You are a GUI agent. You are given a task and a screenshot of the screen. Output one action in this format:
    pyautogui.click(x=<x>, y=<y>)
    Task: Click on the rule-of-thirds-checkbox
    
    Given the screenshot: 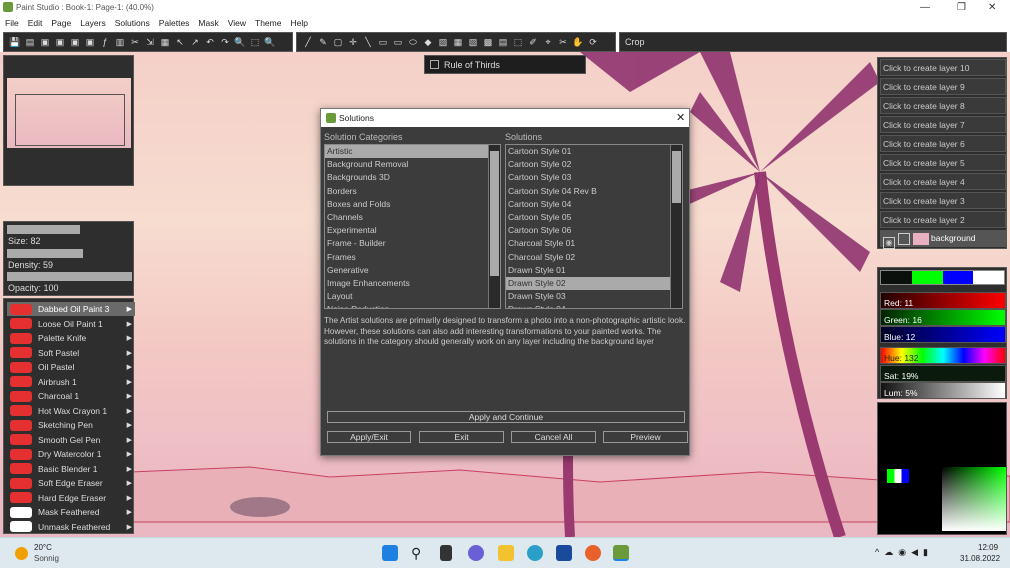 What is the action you would take?
    pyautogui.click(x=434, y=64)
    